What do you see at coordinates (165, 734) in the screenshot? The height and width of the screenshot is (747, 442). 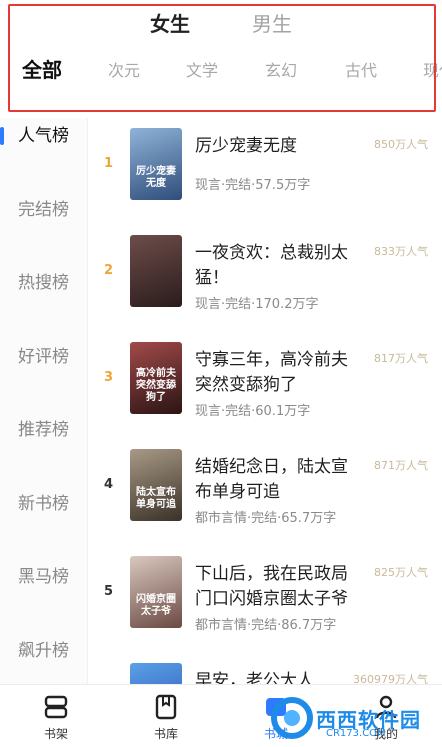 I see `nav-label: 书库` at bounding box center [165, 734].